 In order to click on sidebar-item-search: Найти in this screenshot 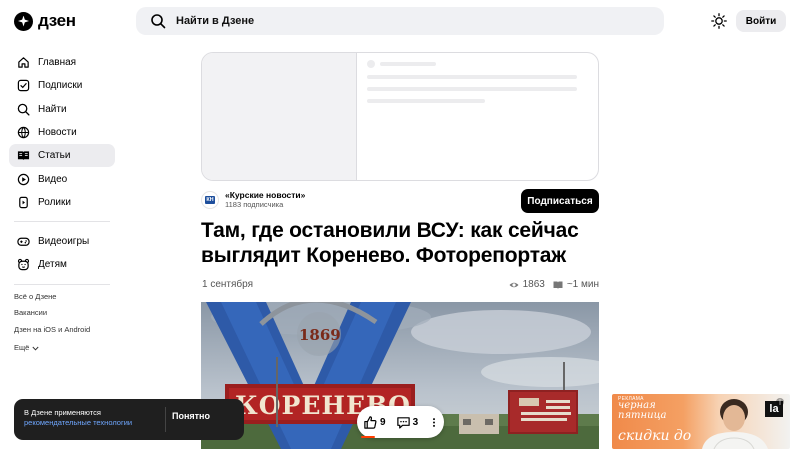, I will do `click(62, 109)`.